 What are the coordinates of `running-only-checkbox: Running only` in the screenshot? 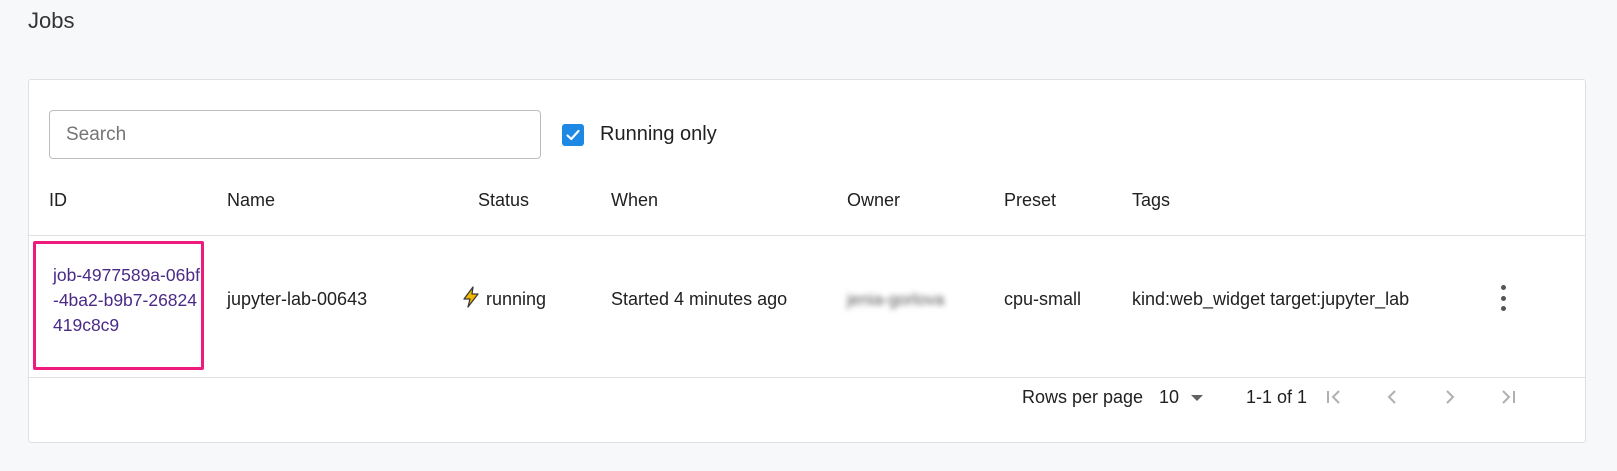 It's located at (639, 134).